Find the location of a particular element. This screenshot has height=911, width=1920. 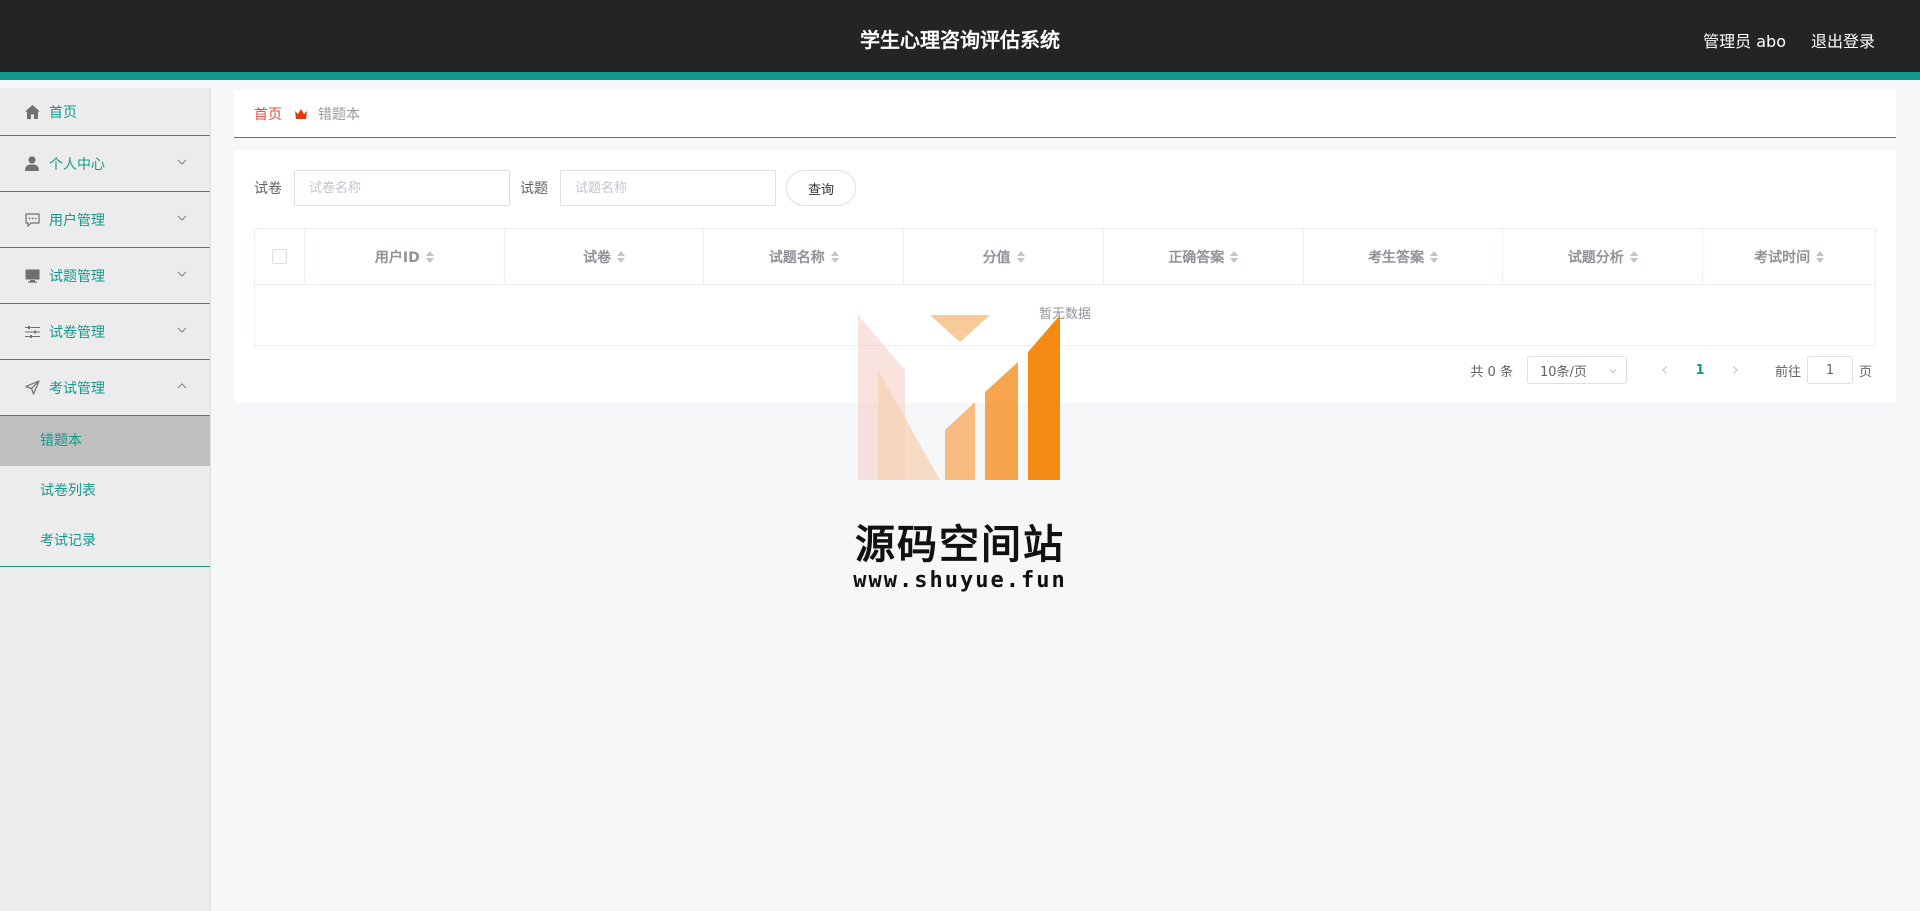

home-icon is located at coordinates (32, 112).